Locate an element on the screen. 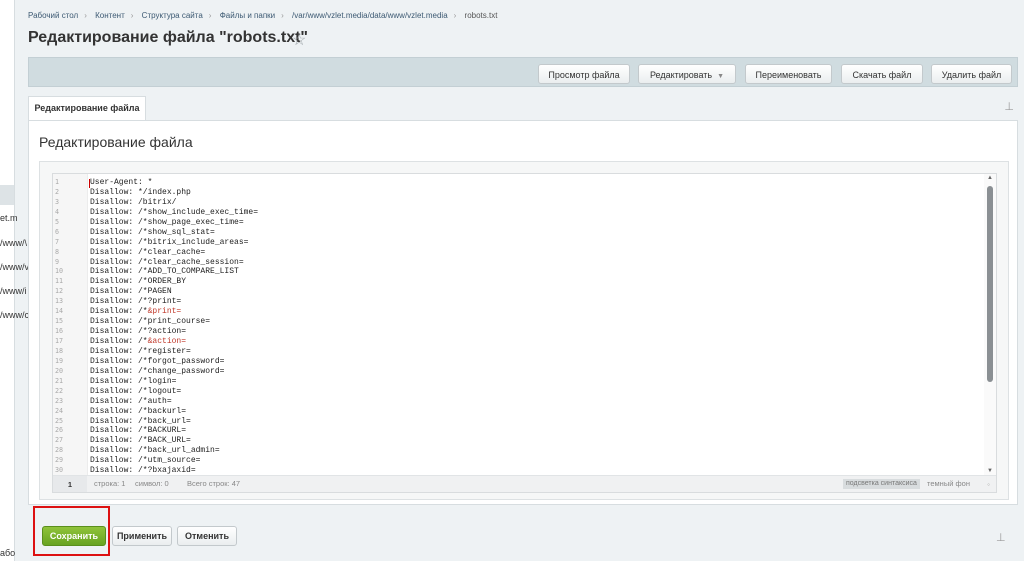  cancel-button: Отменить is located at coordinates (207, 536).